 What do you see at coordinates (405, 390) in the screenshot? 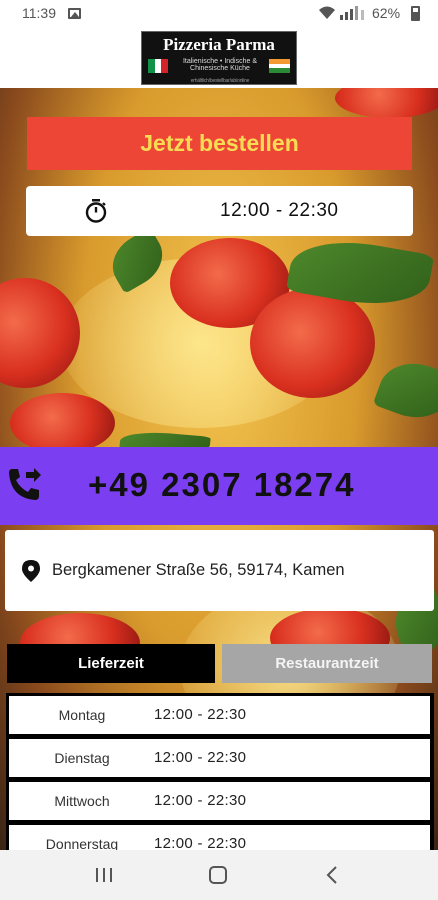
I see `basil-leaf` at bounding box center [405, 390].